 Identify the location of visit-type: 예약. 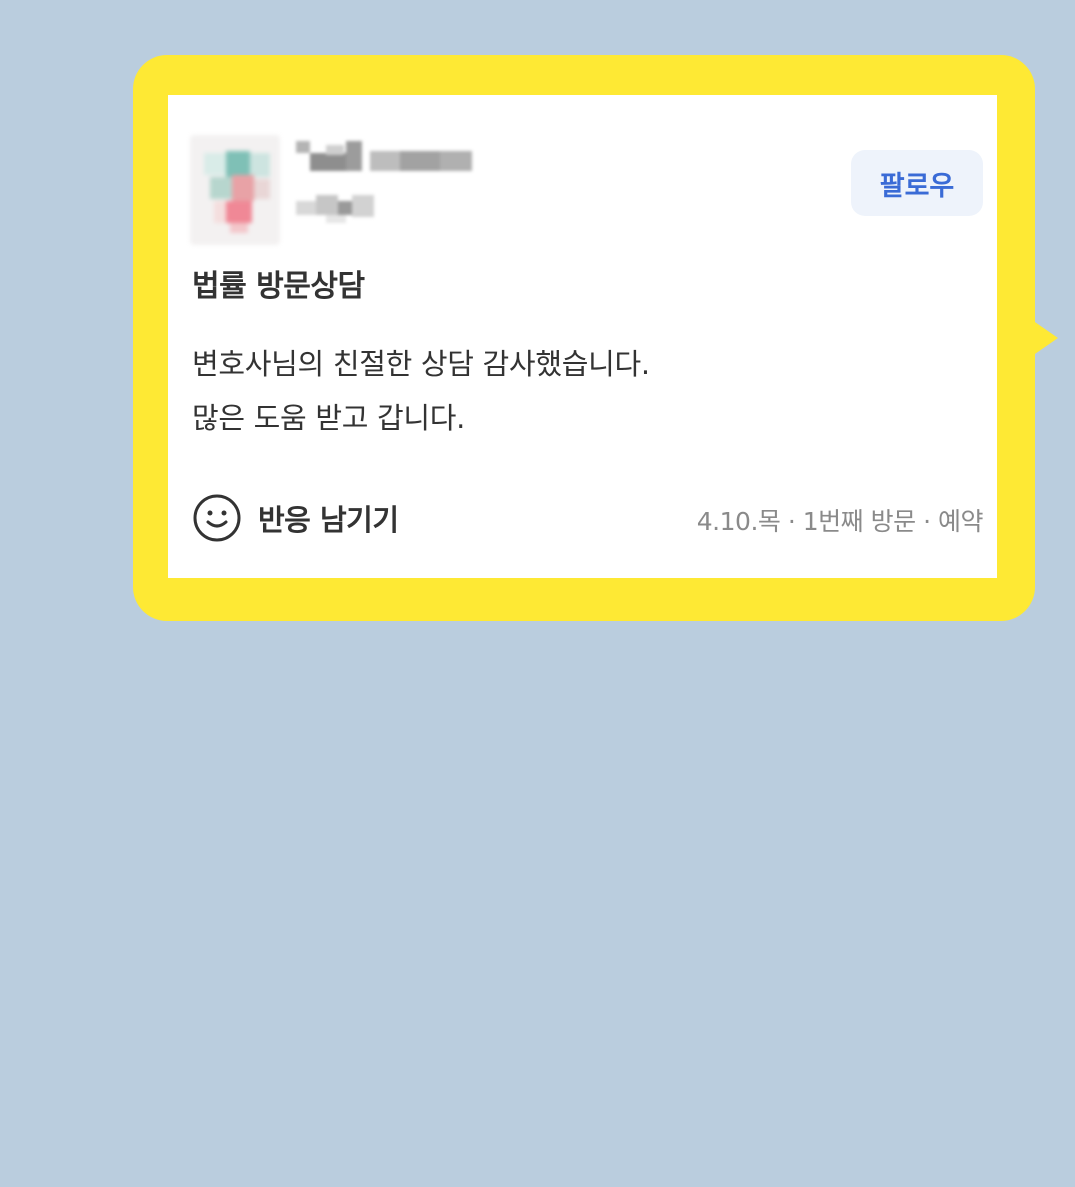
(960, 521).